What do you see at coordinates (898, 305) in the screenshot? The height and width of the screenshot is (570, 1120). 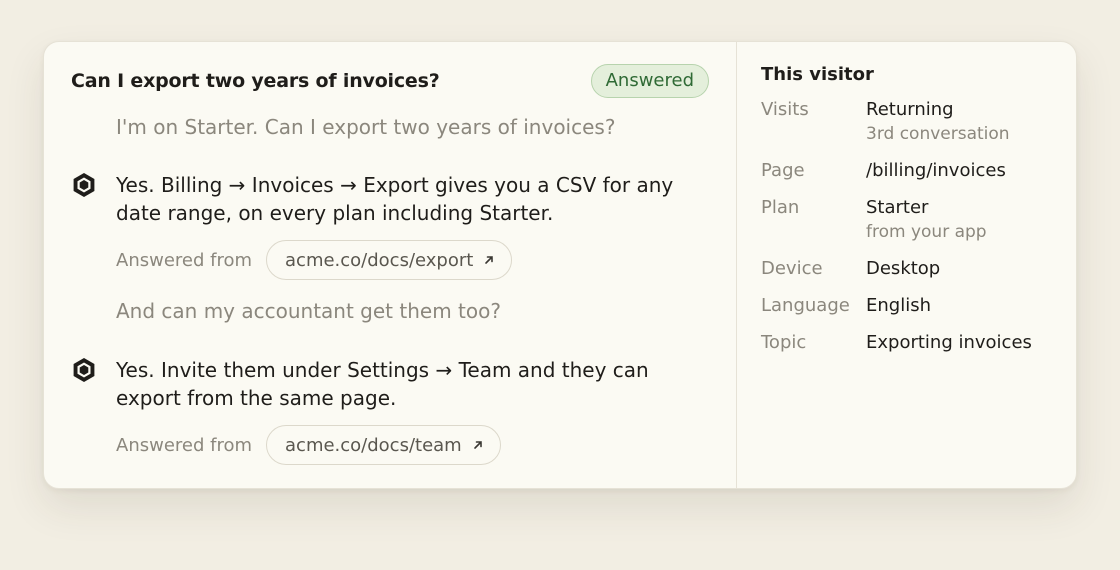 I see `attr-value: English` at bounding box center [898, 305].